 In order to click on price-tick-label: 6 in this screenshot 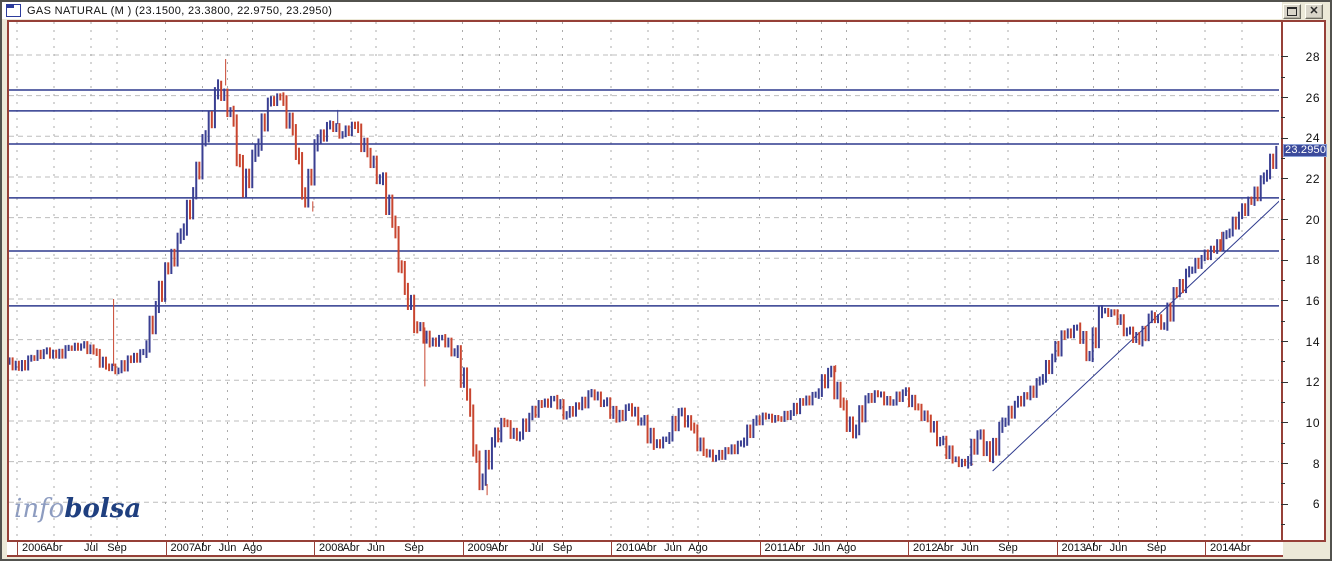, I will do `click(1316, 504)`.